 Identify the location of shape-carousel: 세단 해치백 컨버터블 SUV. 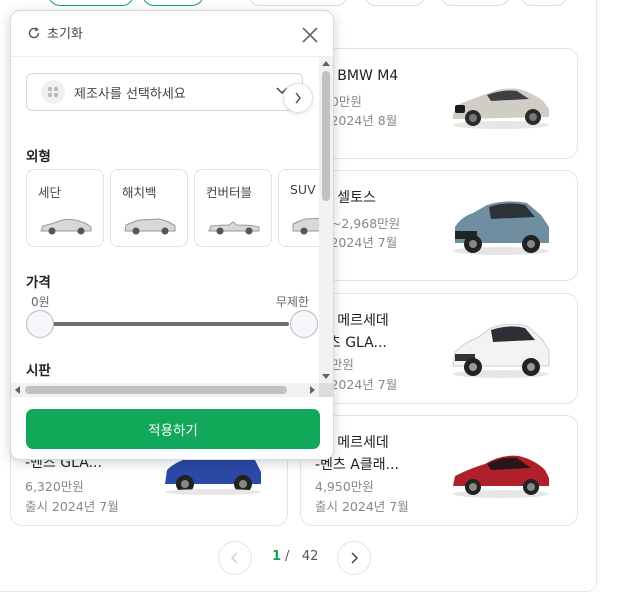
(172, 209).